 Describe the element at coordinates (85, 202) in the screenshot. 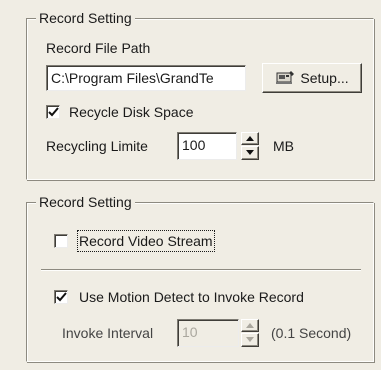

I see `group-2-title: Record Setting` at that location.